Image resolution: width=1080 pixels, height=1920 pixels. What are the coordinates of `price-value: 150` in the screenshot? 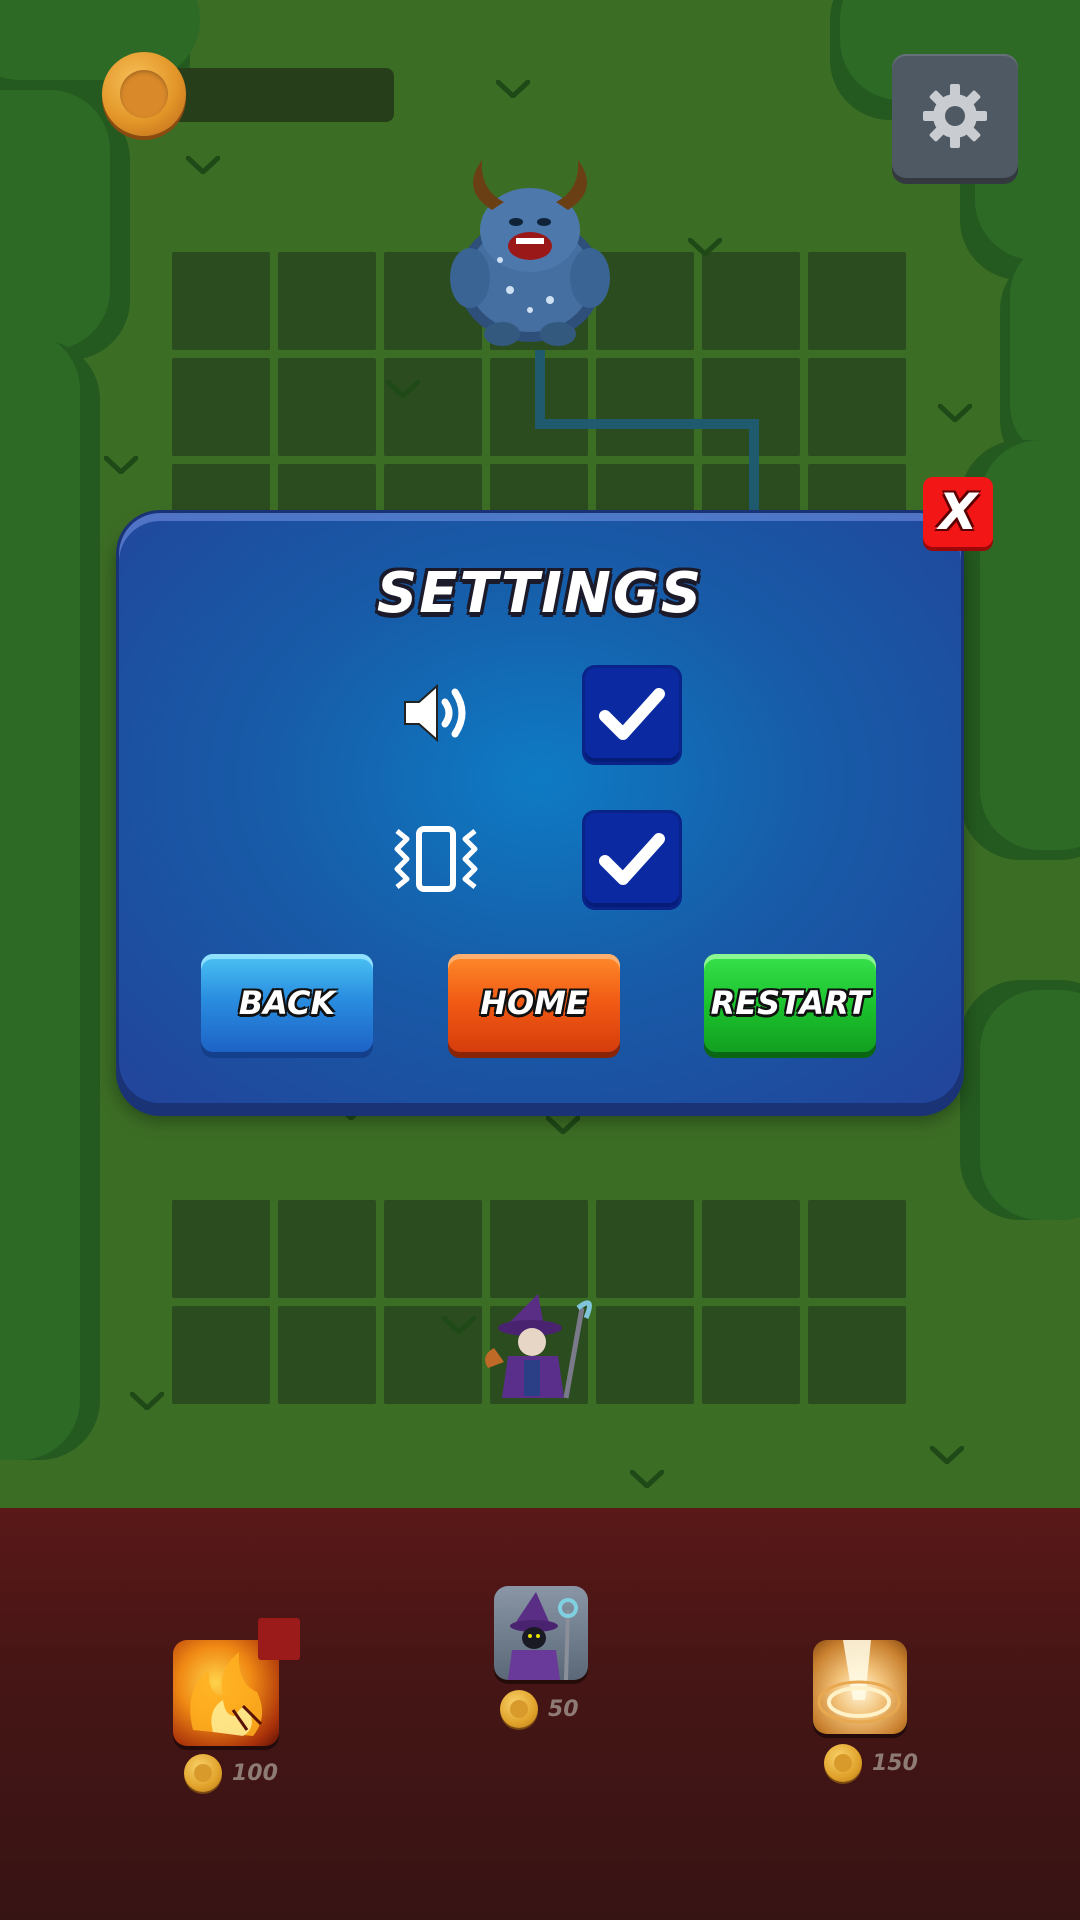 It's located at (895, 1763).